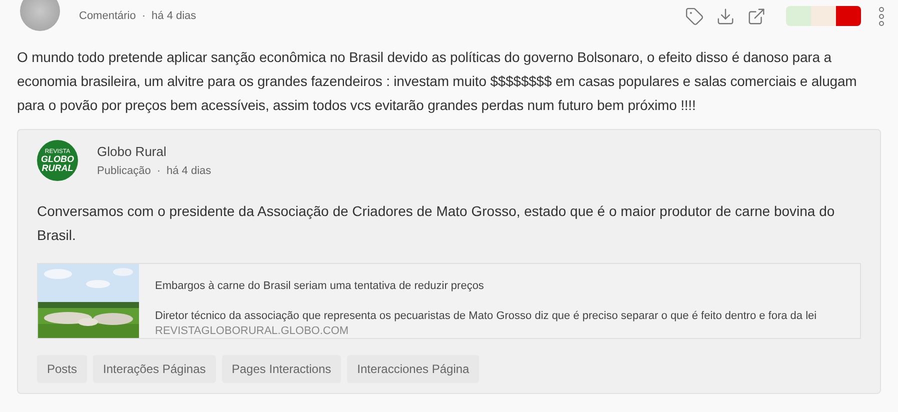  I want to click on post-author: Globo Rural, so click(132, 151).